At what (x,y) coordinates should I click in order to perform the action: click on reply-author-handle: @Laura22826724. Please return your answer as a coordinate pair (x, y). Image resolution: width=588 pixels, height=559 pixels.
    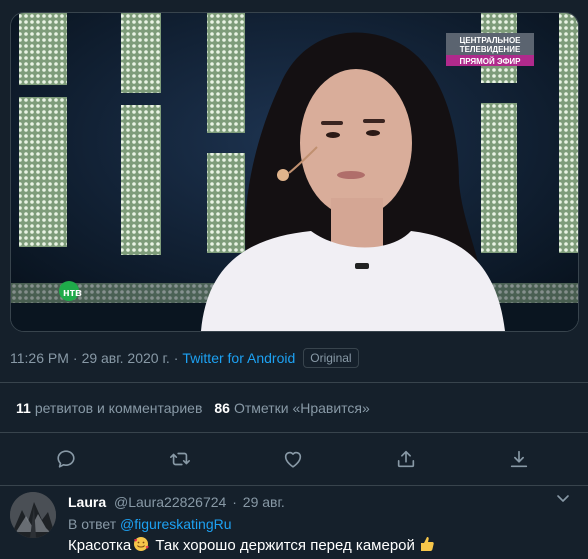
    Looking at the image, I should click on (170, 502).